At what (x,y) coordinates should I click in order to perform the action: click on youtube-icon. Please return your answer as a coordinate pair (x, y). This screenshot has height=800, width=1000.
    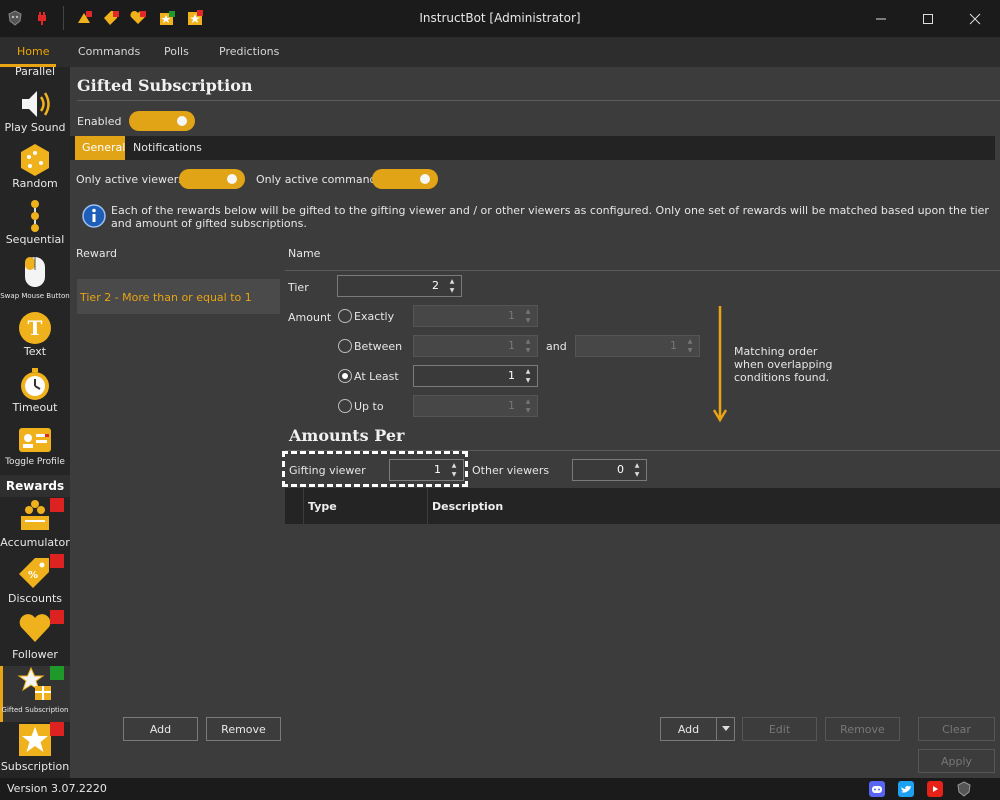
    Looking at the image, I should click on (935, 789).